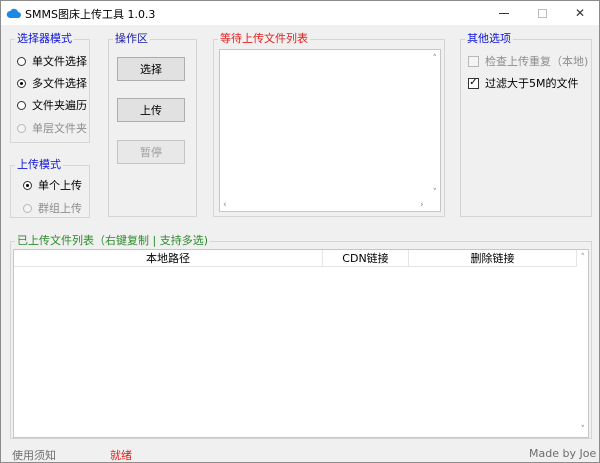  What do you see at coordinates (52, 83) in the screenshot?
I see `radio-multi-file: 多文件选择` at bounding box center [52, 83].